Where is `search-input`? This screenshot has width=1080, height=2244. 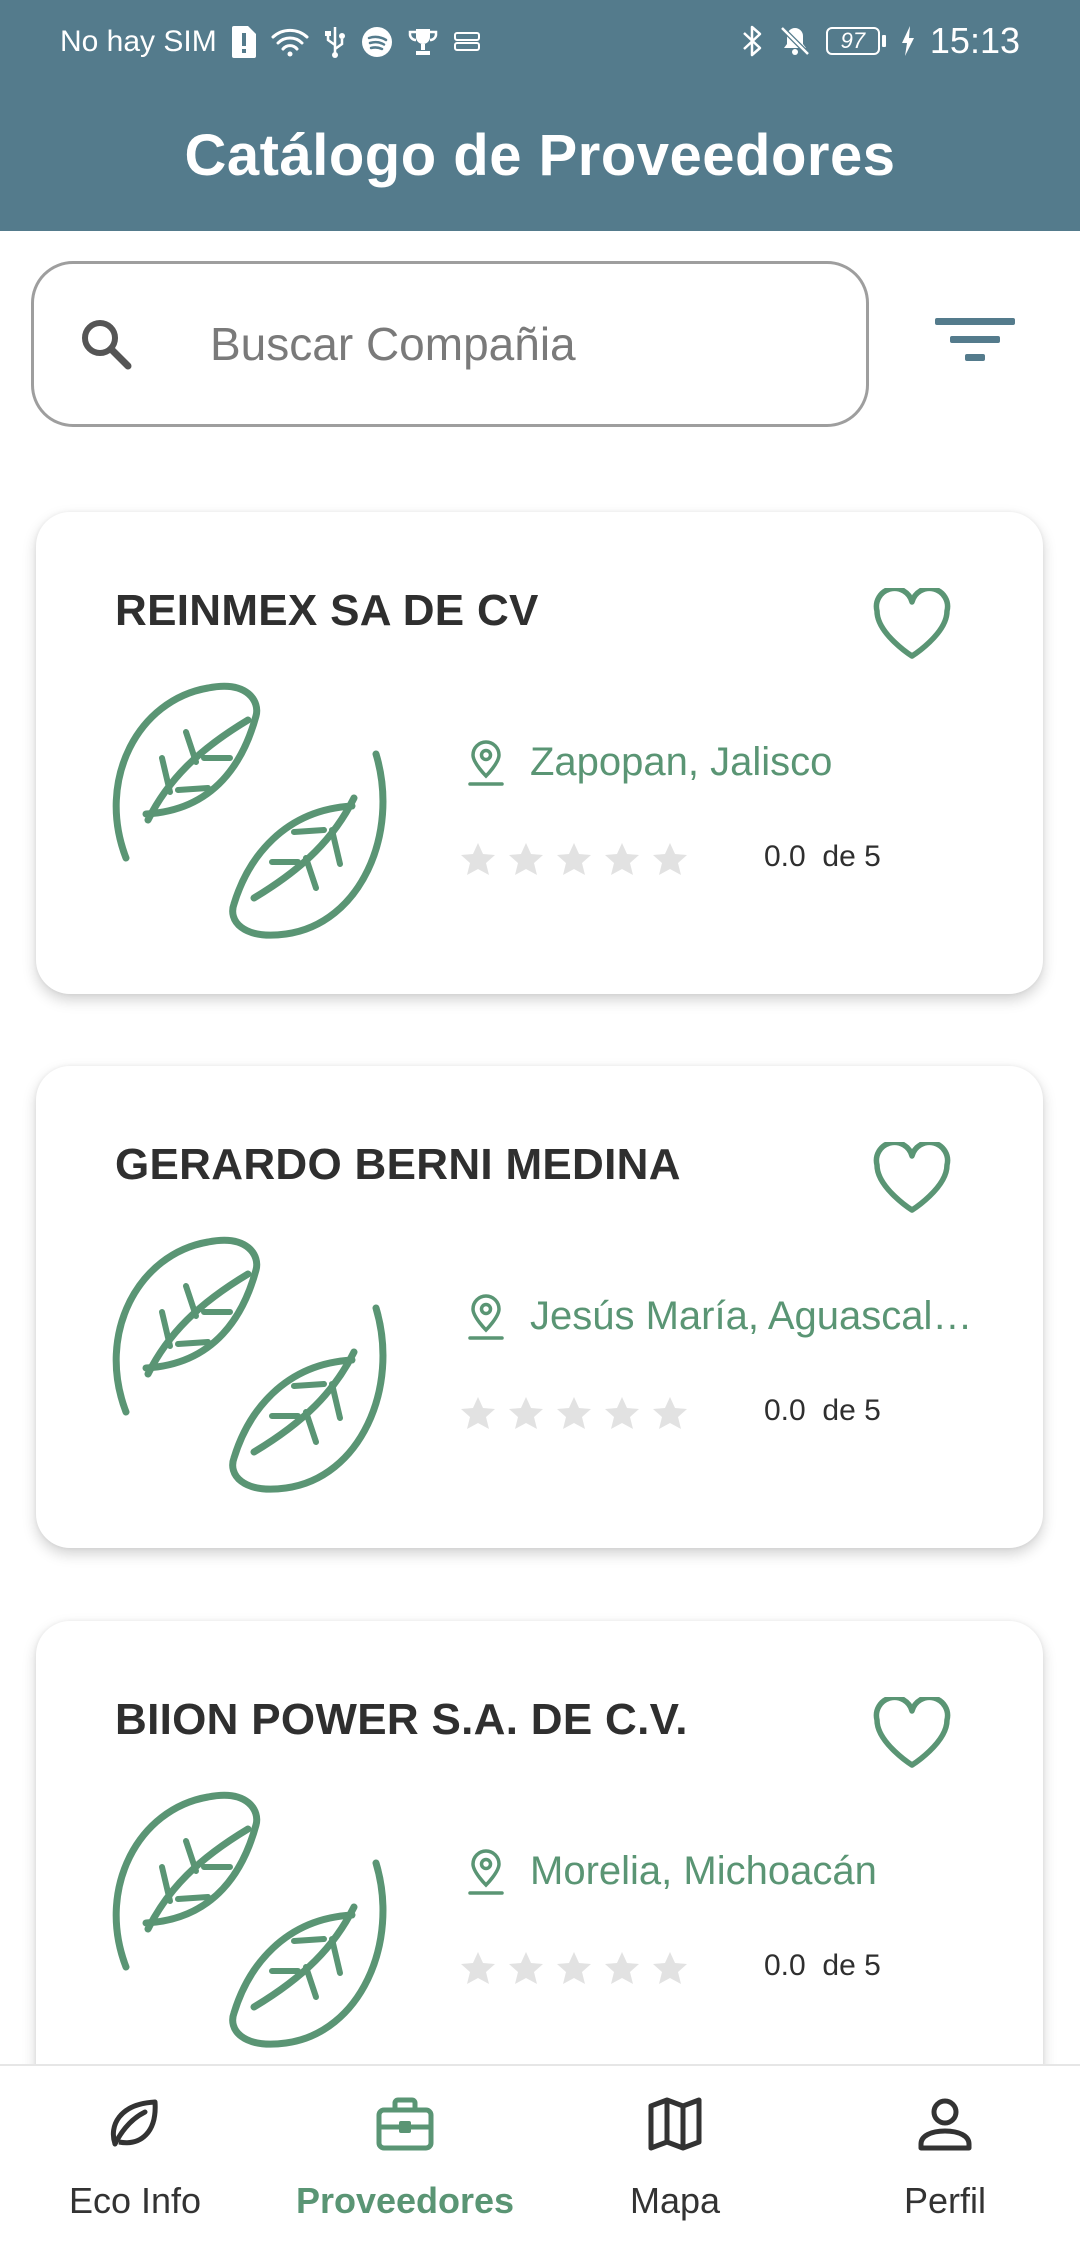 search-input is located at coordinates (520, 344).